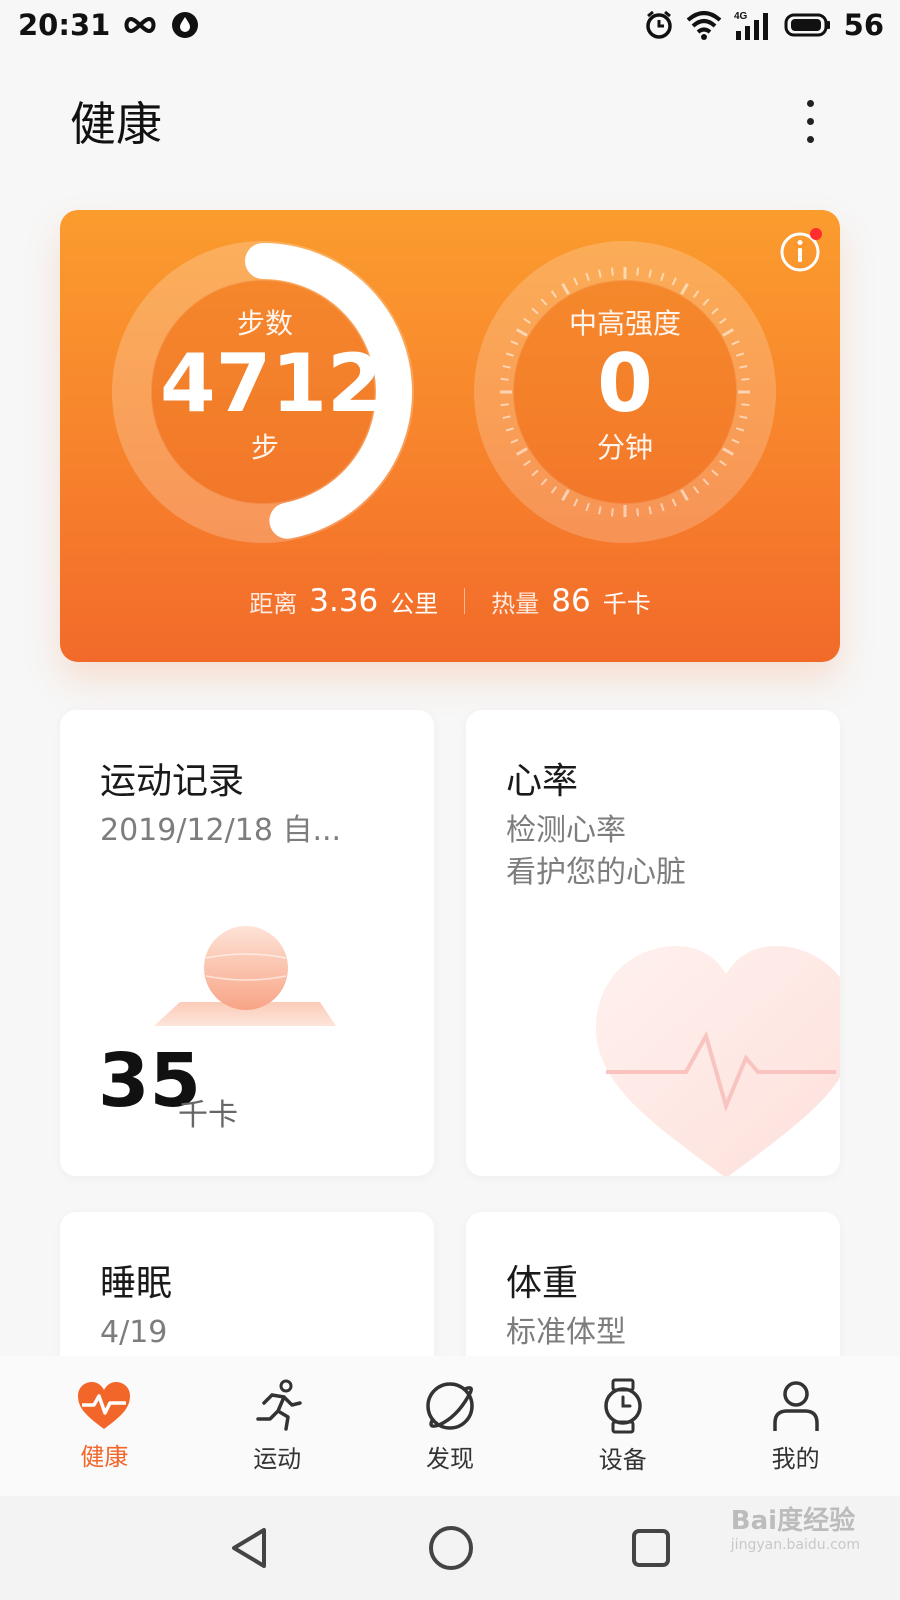  I want to click on person-icon, so click(795, 1405).